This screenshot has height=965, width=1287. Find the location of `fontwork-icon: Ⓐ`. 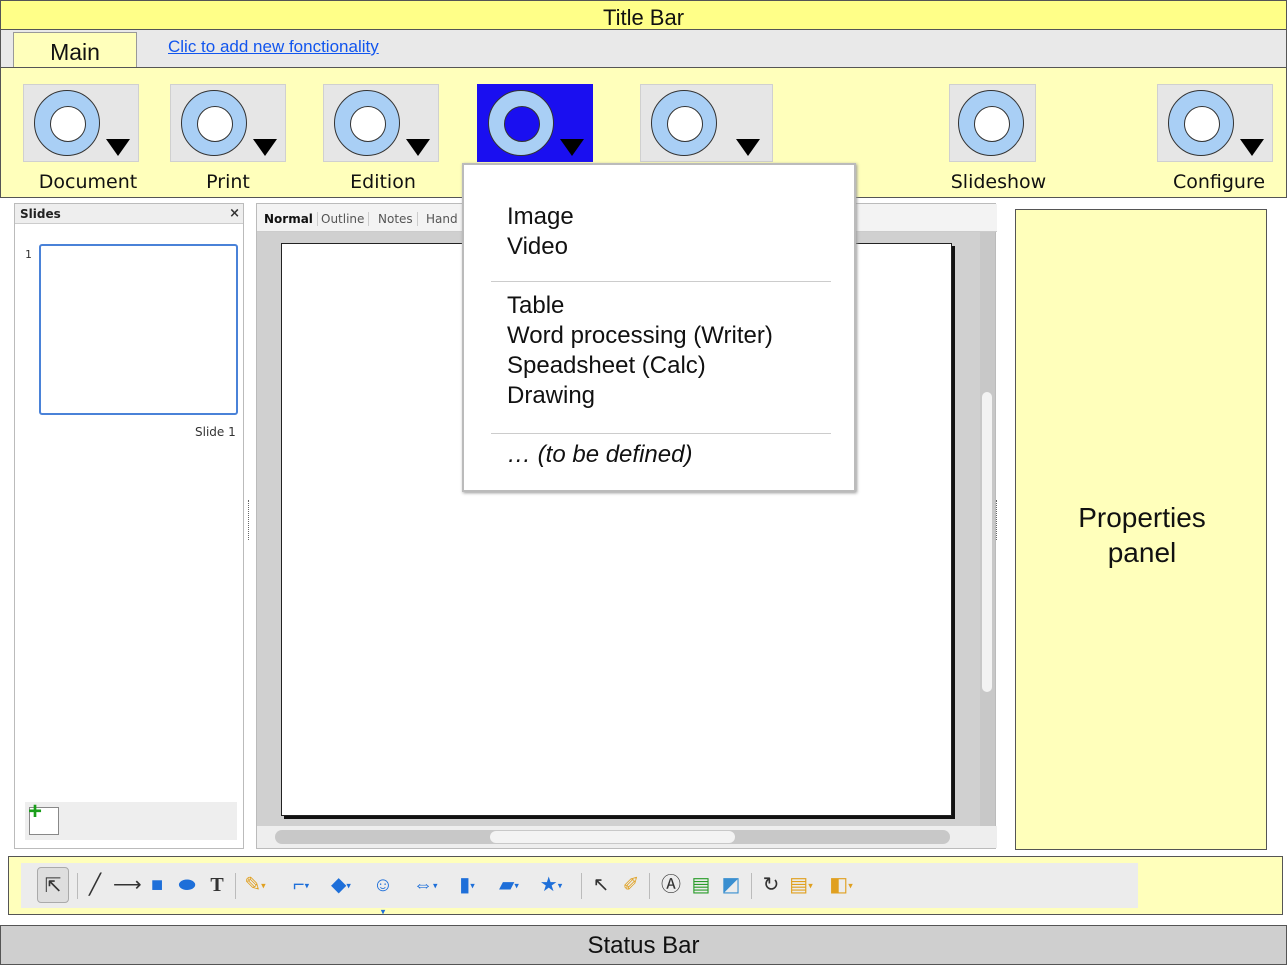

fontwork-icon: Ⓐ is located at coordinates (671, 885).